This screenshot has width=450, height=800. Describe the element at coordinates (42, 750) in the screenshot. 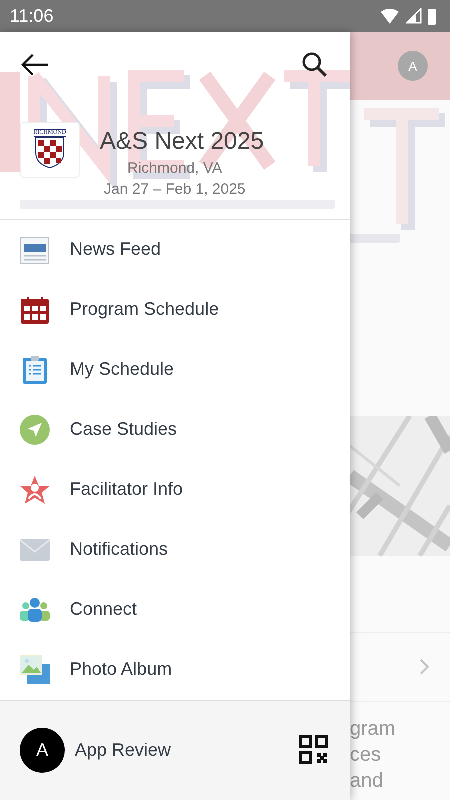

I see `user-avatar: A` at that location.